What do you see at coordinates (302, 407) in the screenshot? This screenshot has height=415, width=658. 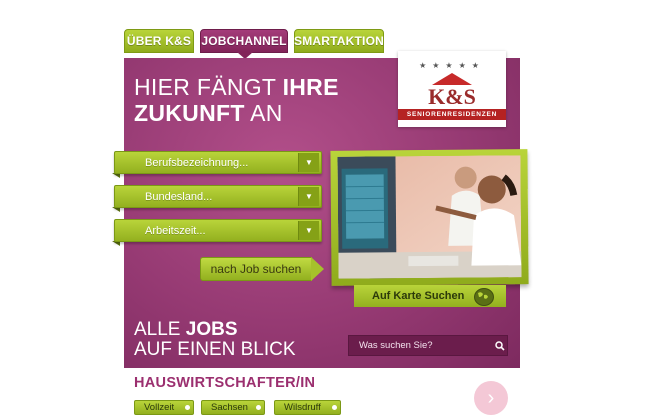 I see `tag-label: Wilsdruff` at bounding box center [302, 407].